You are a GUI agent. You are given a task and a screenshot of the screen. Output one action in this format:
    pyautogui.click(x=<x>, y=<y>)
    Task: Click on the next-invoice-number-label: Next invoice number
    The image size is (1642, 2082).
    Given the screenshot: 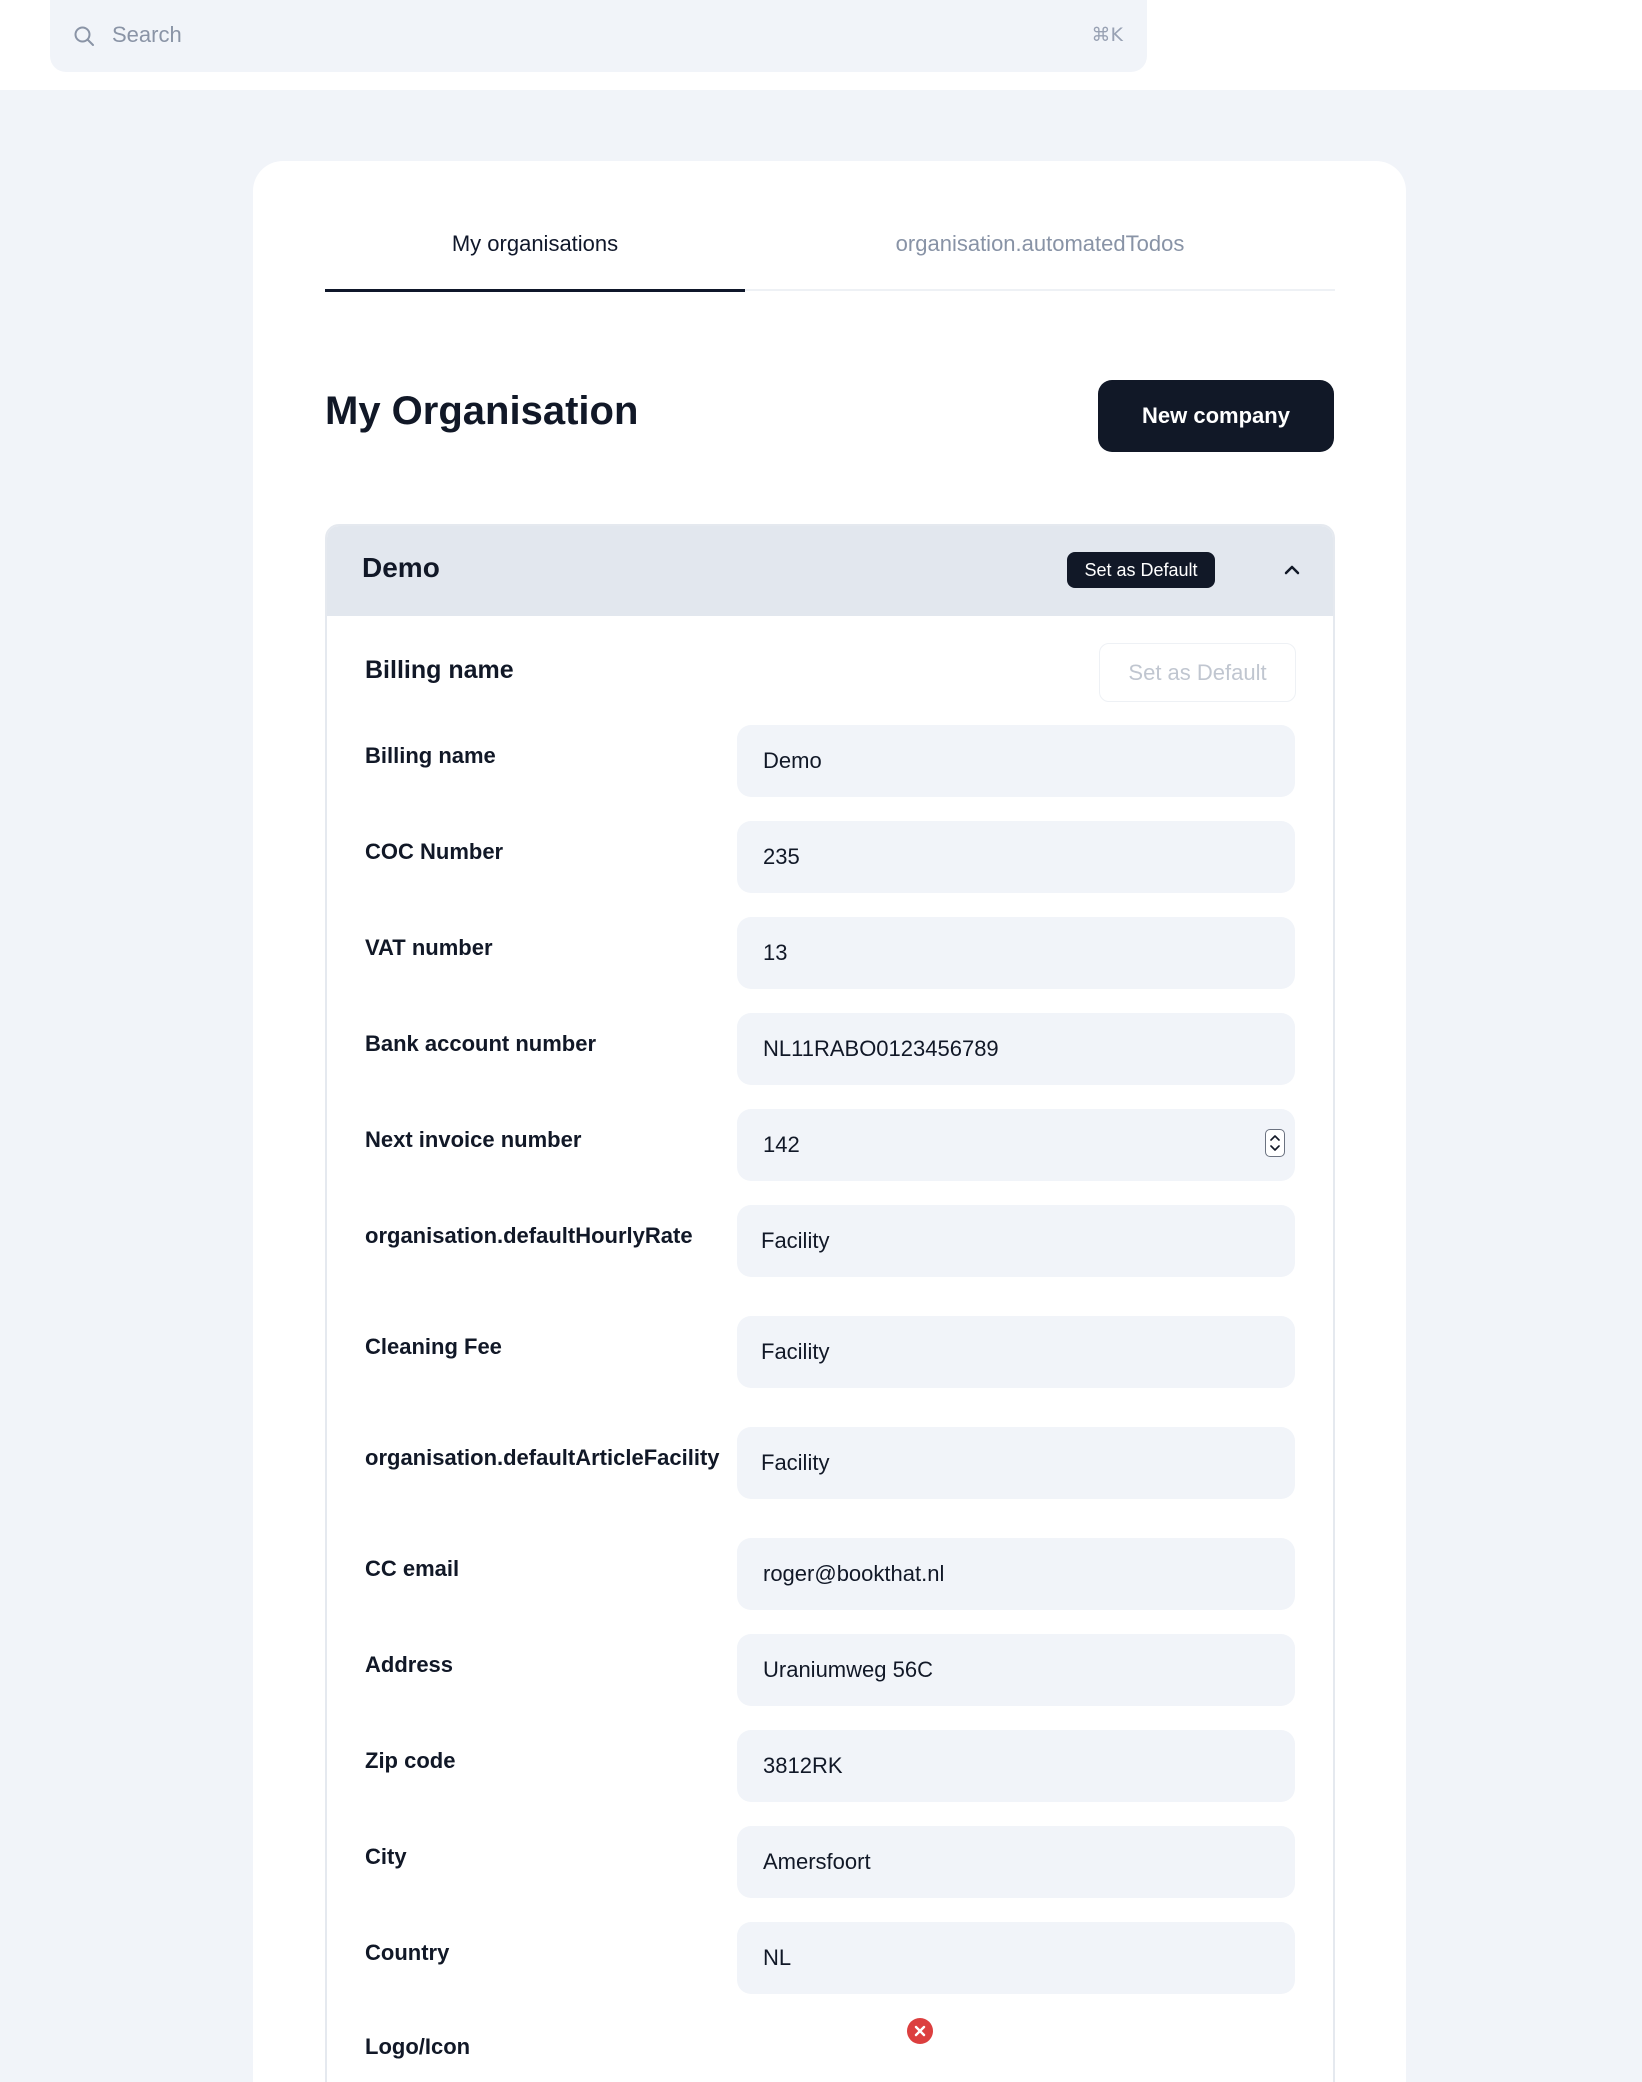 What is the action you would take?
    pyautogui.click(x=473, y=1139)
    